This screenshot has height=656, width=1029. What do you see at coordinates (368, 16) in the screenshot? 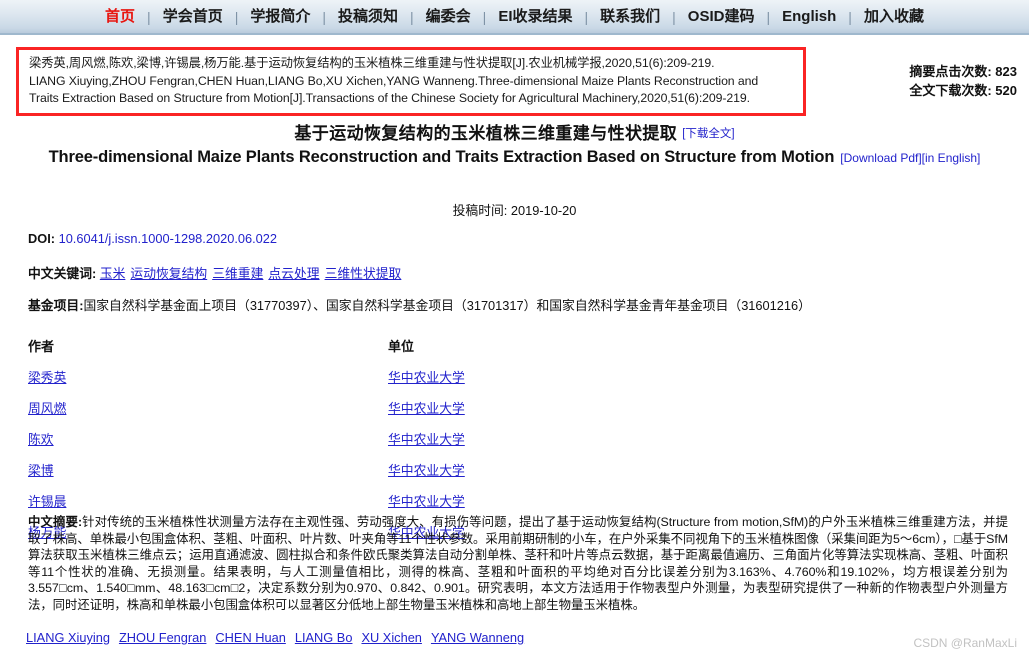
I see `nav-item-3: 投稿须知` at bounding box center [368, 16].